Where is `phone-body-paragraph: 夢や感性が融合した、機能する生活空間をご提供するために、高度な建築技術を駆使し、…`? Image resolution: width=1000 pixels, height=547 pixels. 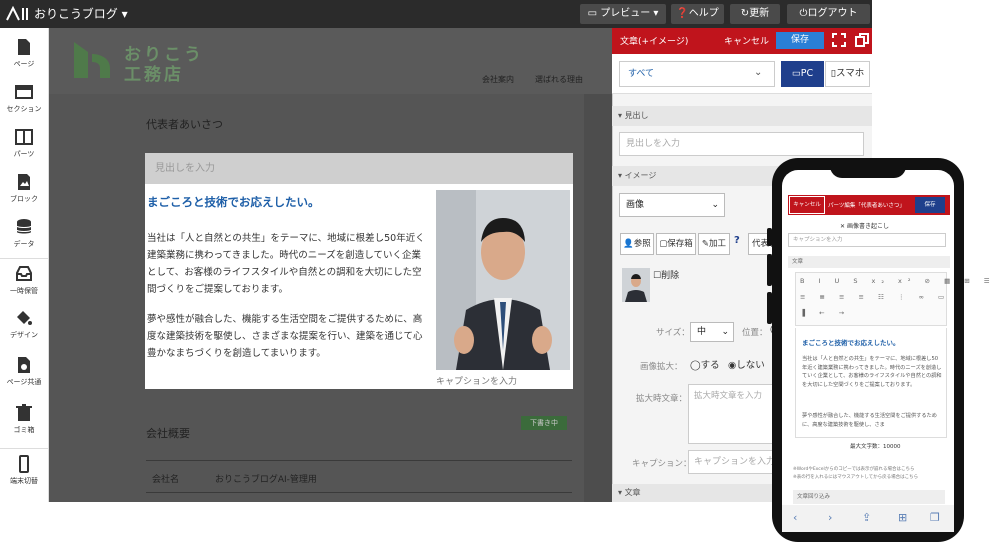 phone-body-paragraph: 夢や感性が融合した、機能する生活空間をご提供するために、高度な建築技術を駆使し、… is located at coordinates (869, 420).